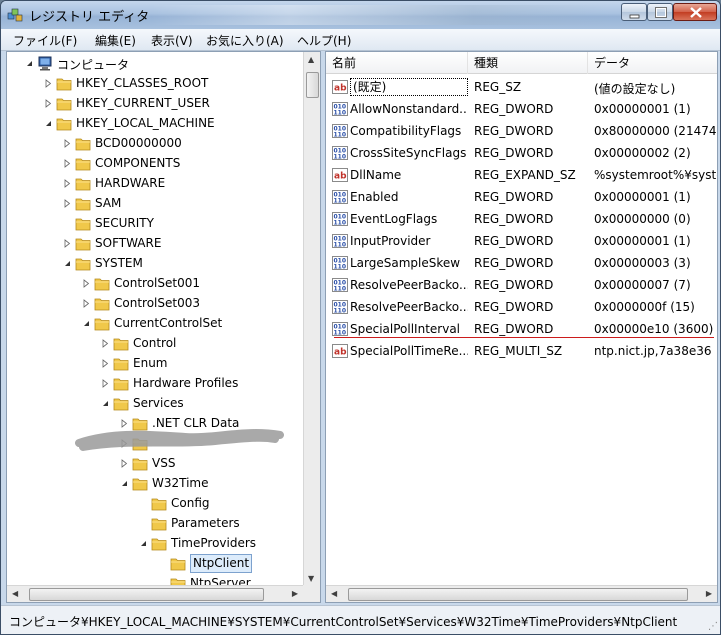  Describe the element at coordinates (155, 324) in the screenshot. I see `tree-node: CurrentControlSet` at that location.